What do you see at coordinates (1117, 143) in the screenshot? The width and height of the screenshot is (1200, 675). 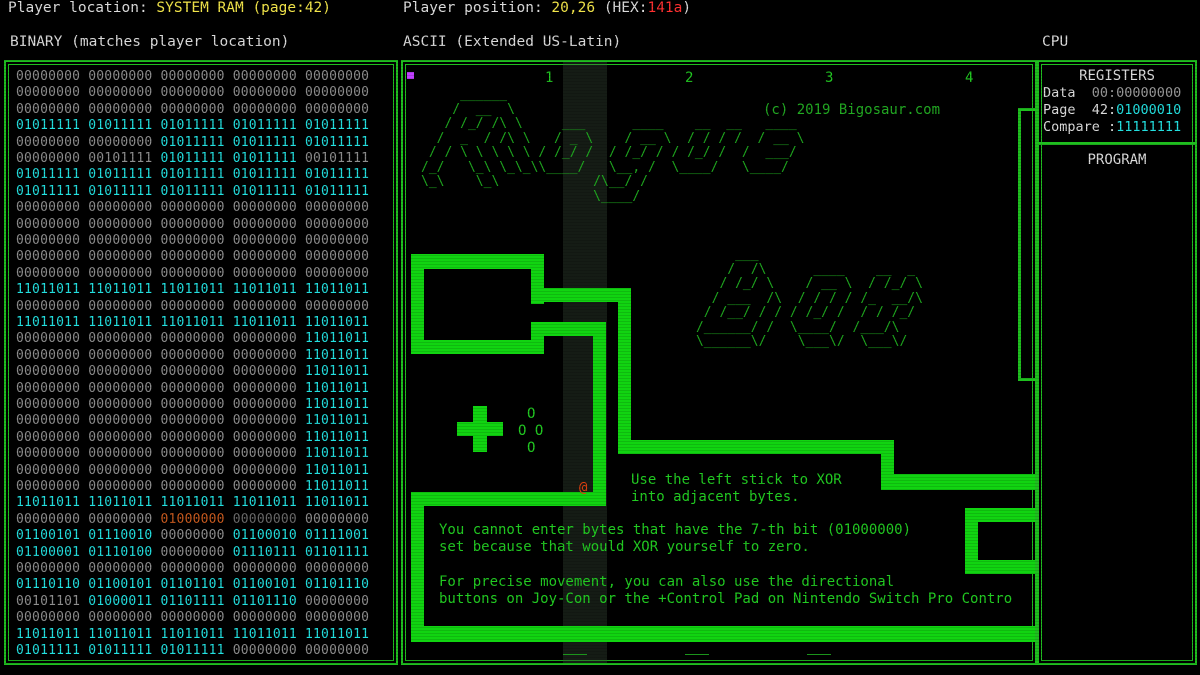 I see `cpu-divider` at bounding box center [1117, 143].